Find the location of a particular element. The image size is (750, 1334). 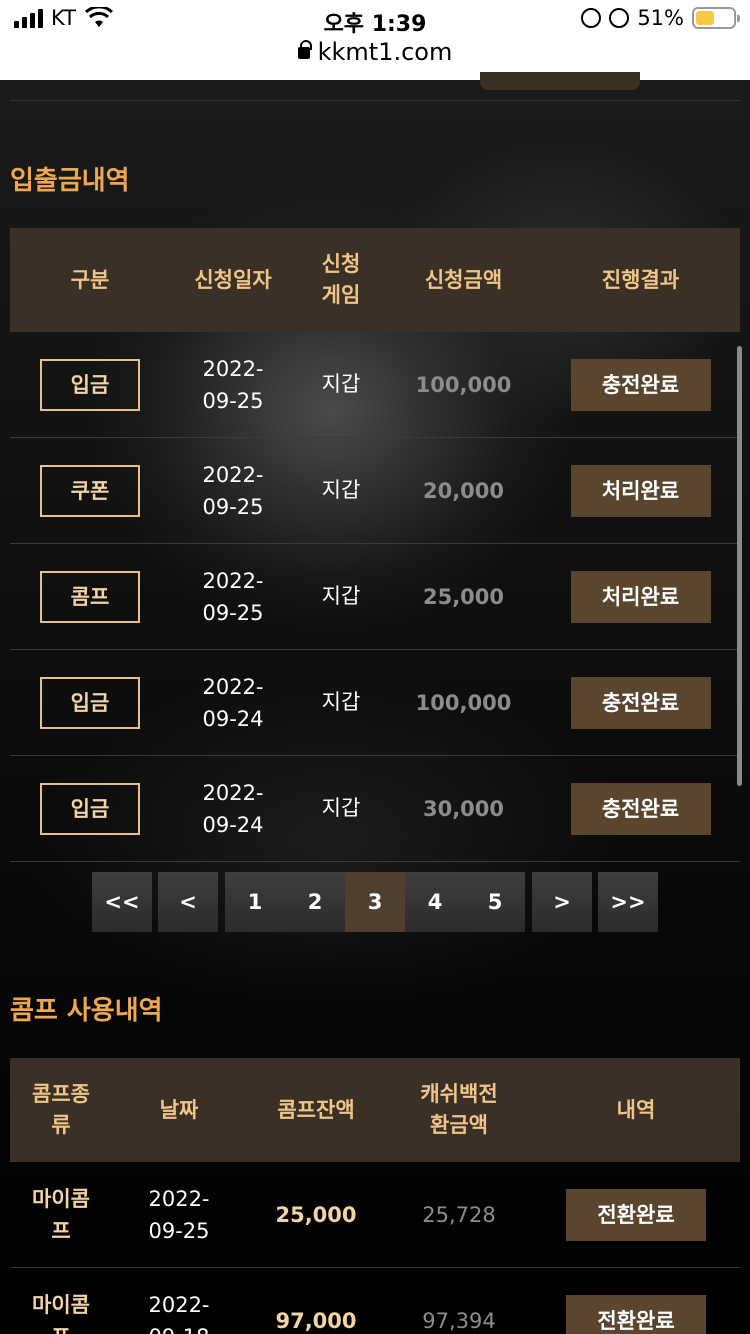

comp-cash-cell: 25,728 is located at coordinates (459, 1214).